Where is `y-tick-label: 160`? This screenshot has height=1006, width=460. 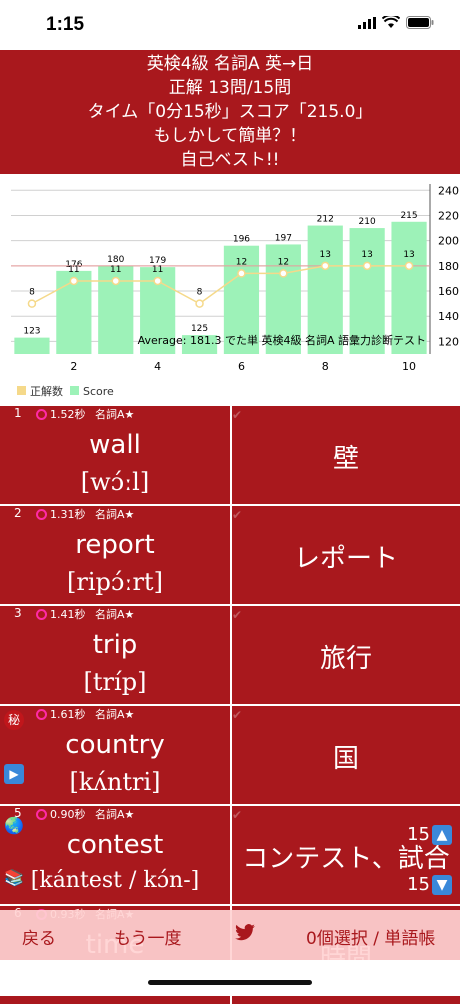
y-tick-label: 160 is located at coordinates (448, 291).